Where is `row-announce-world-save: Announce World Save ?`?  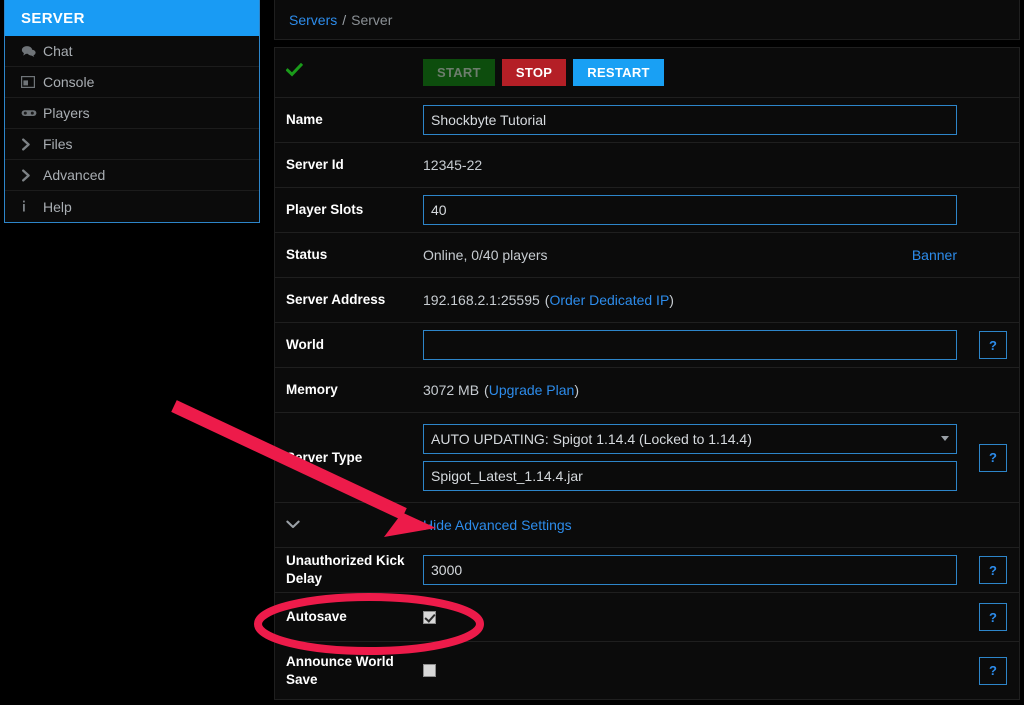 row-announce-world-save: Announce World Save ? is located at coordinates (647, 671).